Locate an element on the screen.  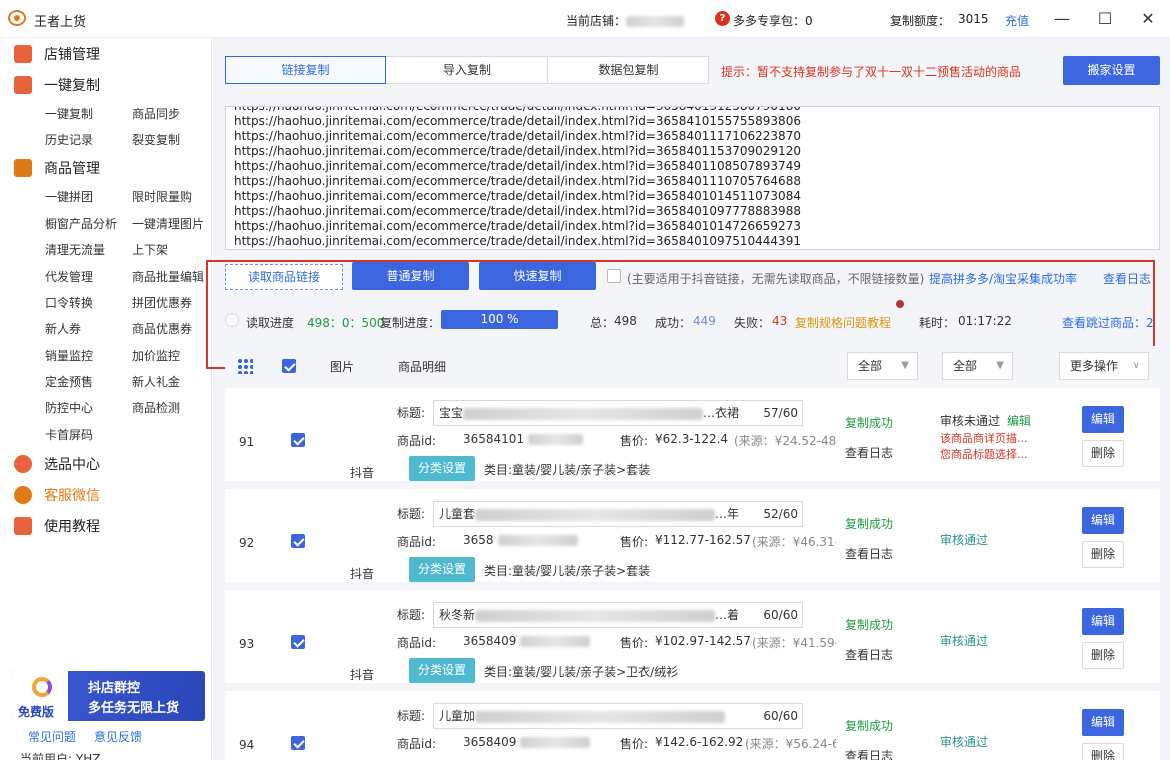
view-skipped-link: 查看跳过商品：2 is located at coordinates (1108, 322).